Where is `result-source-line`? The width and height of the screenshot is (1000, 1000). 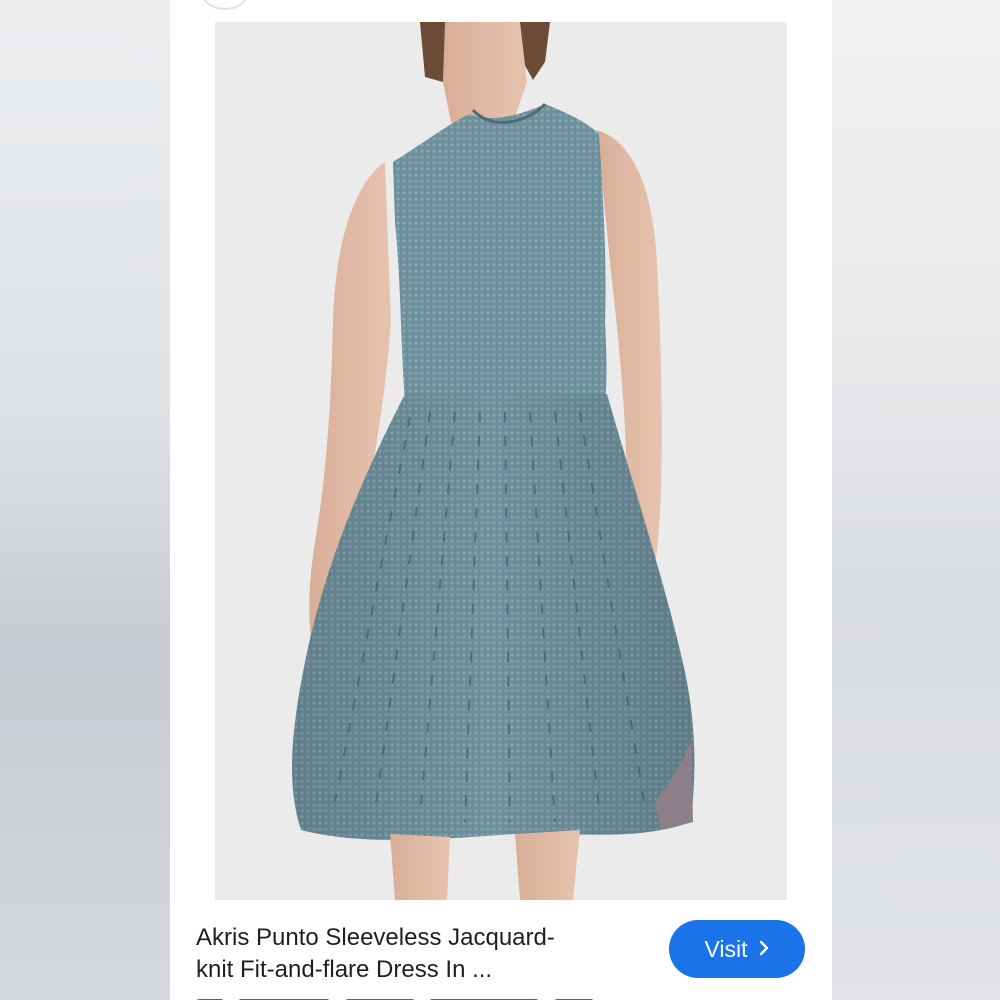
result-source-line is located at coordinates (406, 996).